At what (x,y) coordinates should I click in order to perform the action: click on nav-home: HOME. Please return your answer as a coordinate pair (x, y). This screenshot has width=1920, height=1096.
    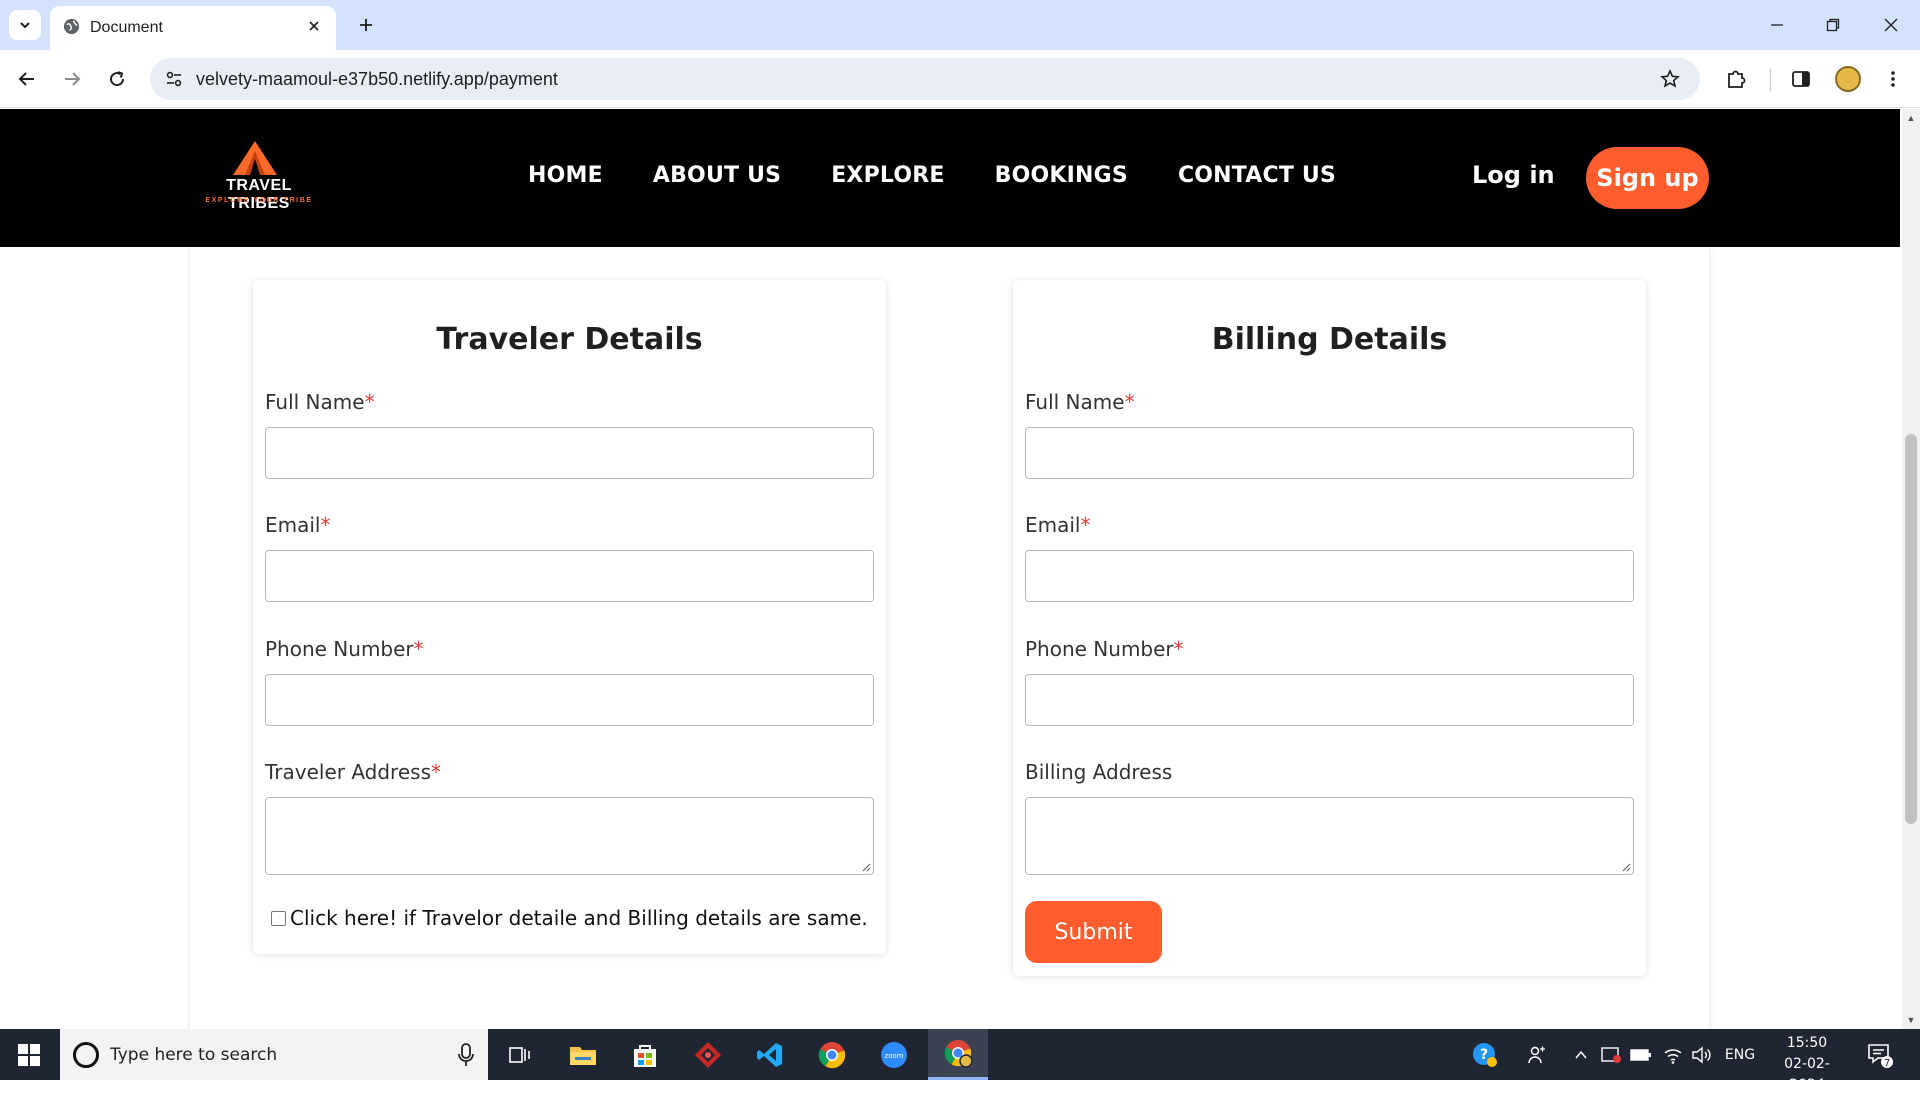
    Looking at the image, I should click on (565, 175).